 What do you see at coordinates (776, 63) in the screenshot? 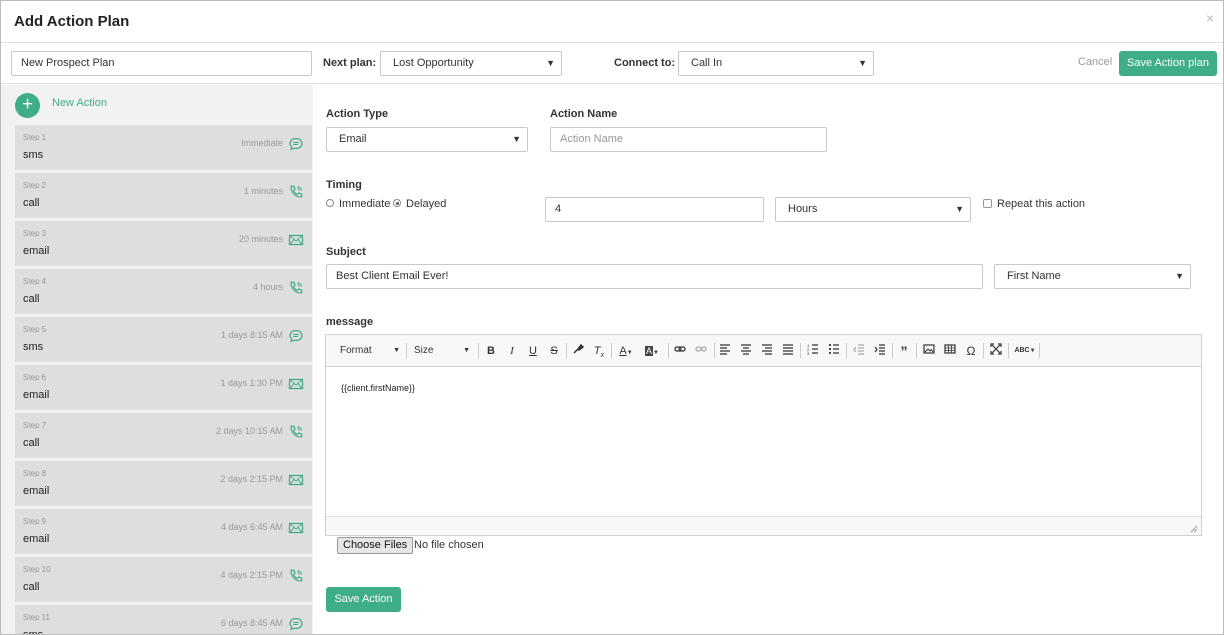
I see `connect-to-select: Call In ▼` at bounding box center [776, 63].